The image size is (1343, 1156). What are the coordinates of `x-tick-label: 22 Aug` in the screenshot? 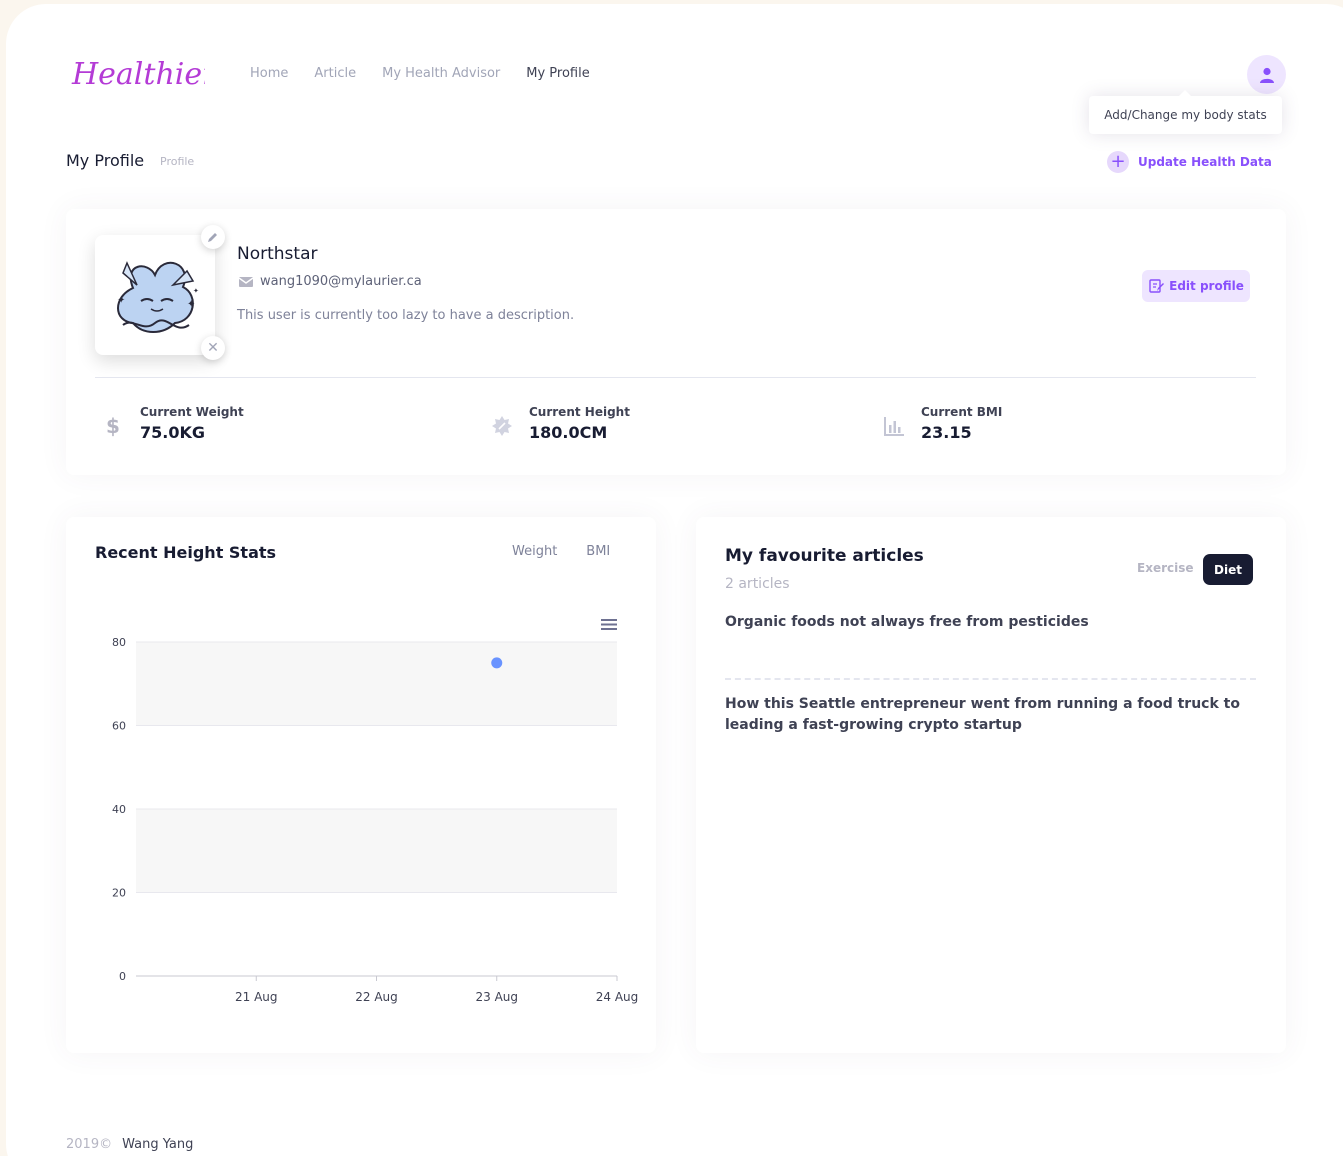 It's located at (376, 997).